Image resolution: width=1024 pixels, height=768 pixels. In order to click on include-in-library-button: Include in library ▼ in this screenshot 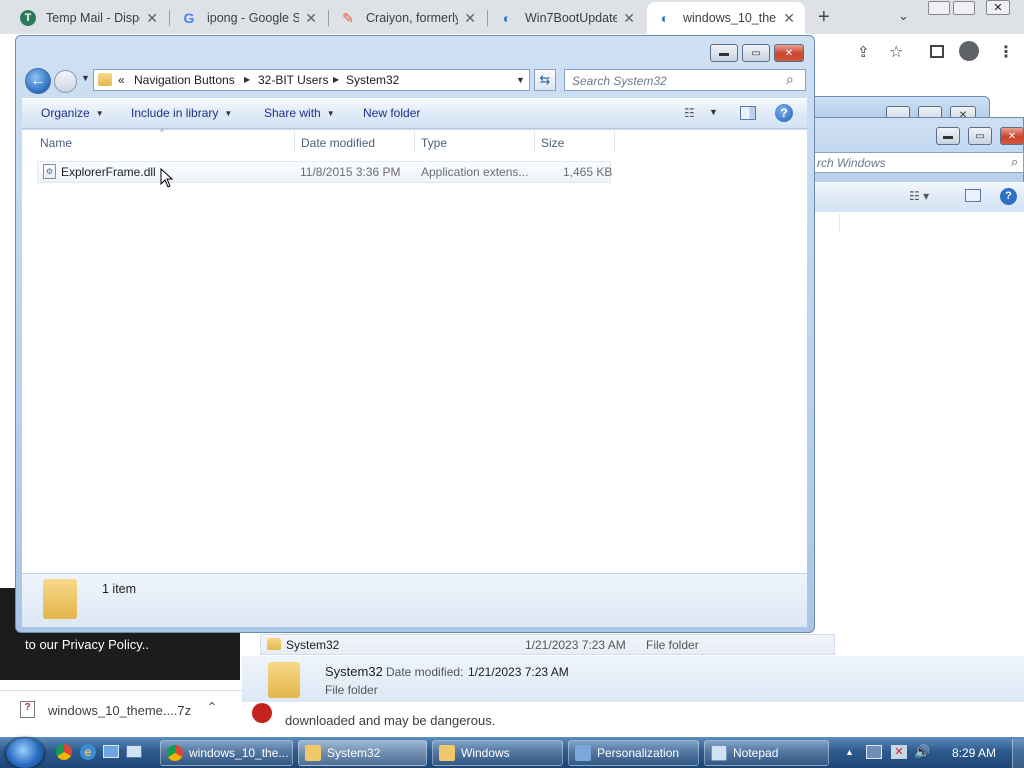, I will do `click(181, 113)`.